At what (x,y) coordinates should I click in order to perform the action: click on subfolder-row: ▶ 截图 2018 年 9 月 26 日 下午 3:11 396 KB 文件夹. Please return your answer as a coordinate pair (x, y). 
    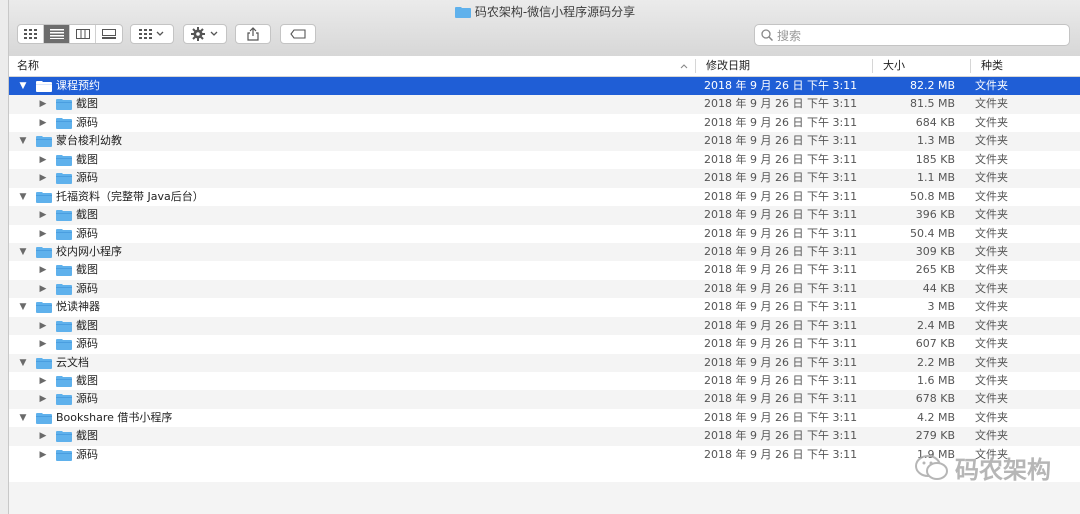
    Looking at the image, I should click on (544, 215).